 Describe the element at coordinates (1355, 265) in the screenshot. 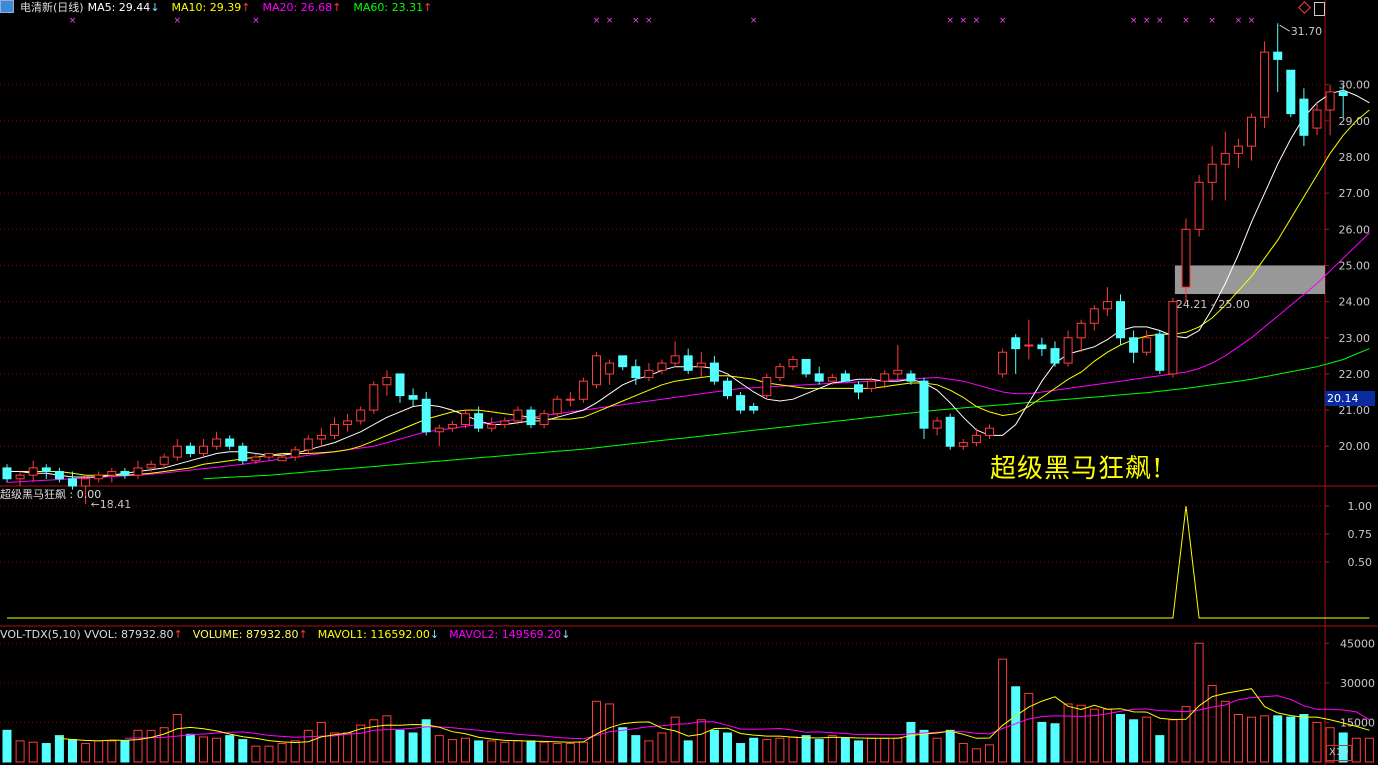

I see `price-tick-label: 25.00` at that location.